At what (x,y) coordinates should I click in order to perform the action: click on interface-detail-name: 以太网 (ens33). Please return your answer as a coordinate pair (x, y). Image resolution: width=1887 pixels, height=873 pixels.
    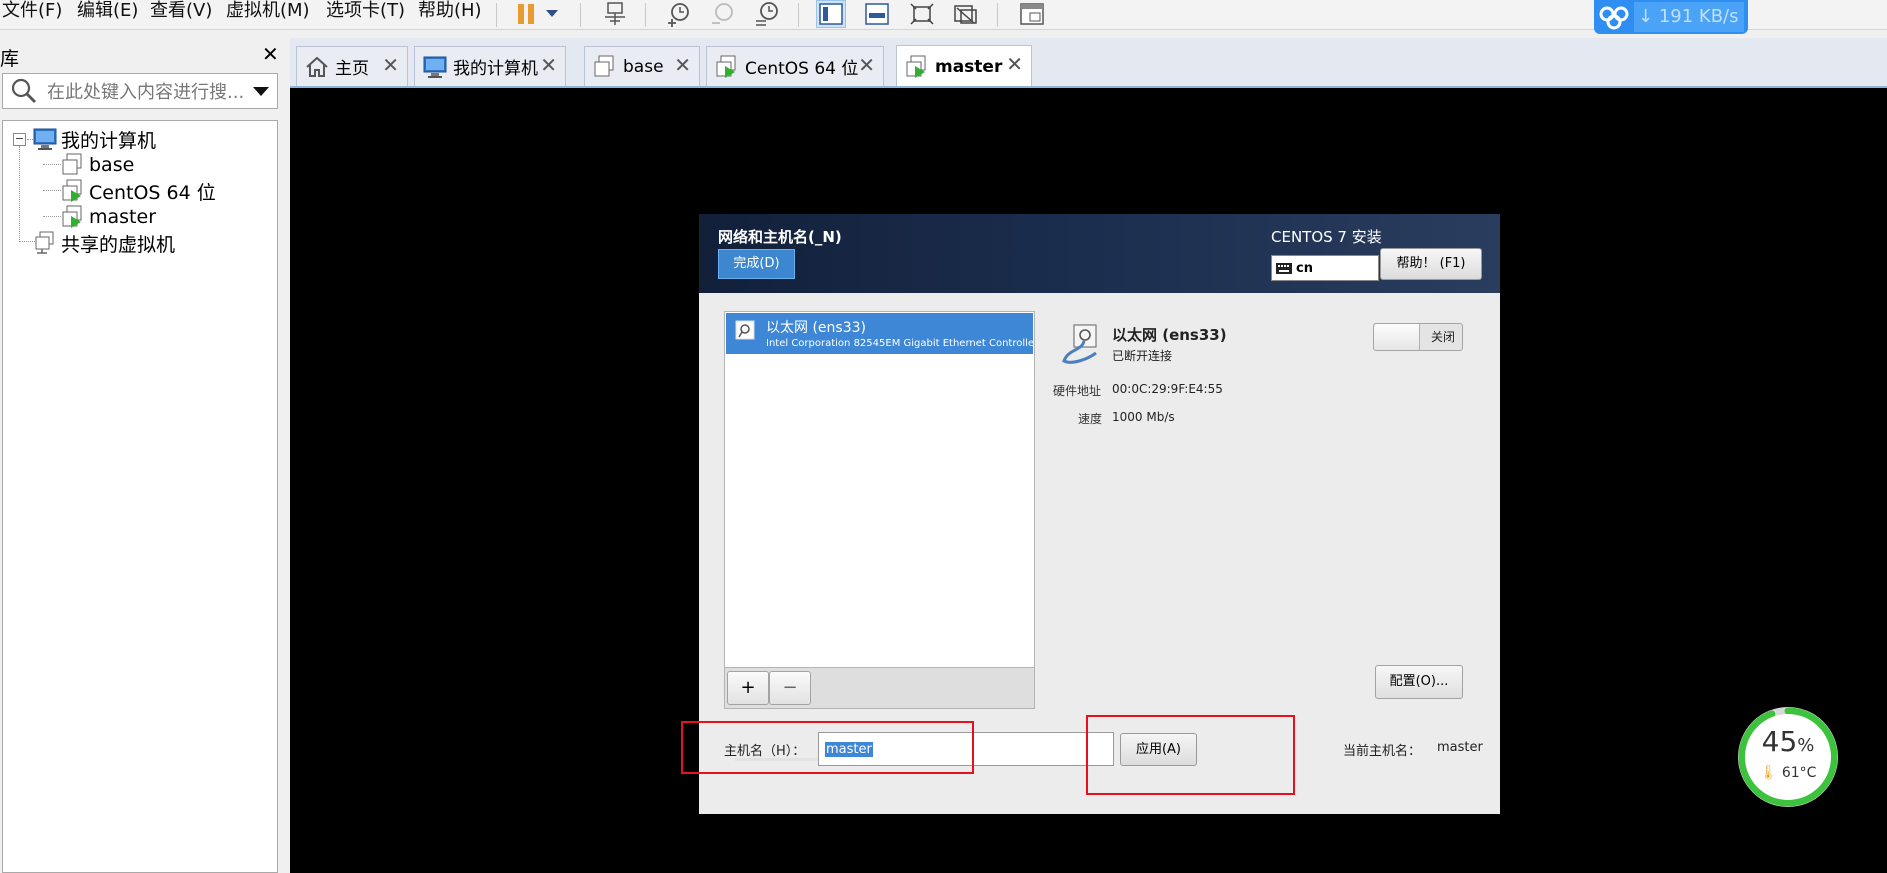
    Looking at the image, I should click on (1169, 335).